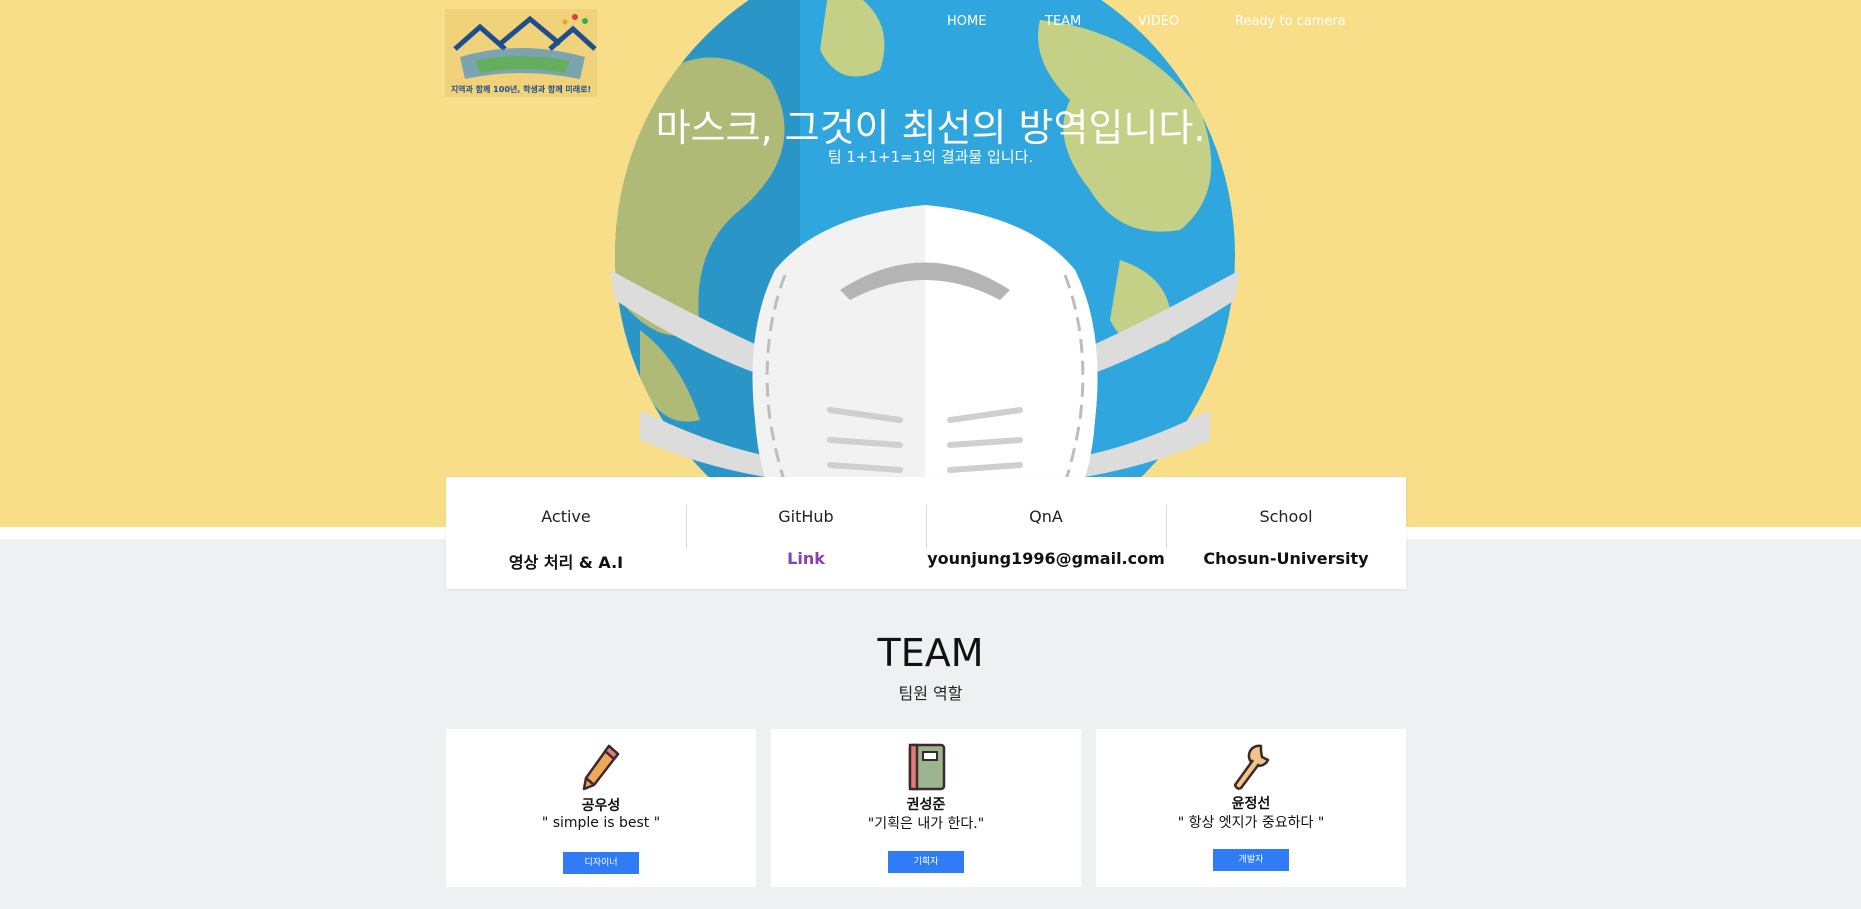 This screenshot has height=909, width=1861. I want to click on info-label: QnA, so click(1046, 516).